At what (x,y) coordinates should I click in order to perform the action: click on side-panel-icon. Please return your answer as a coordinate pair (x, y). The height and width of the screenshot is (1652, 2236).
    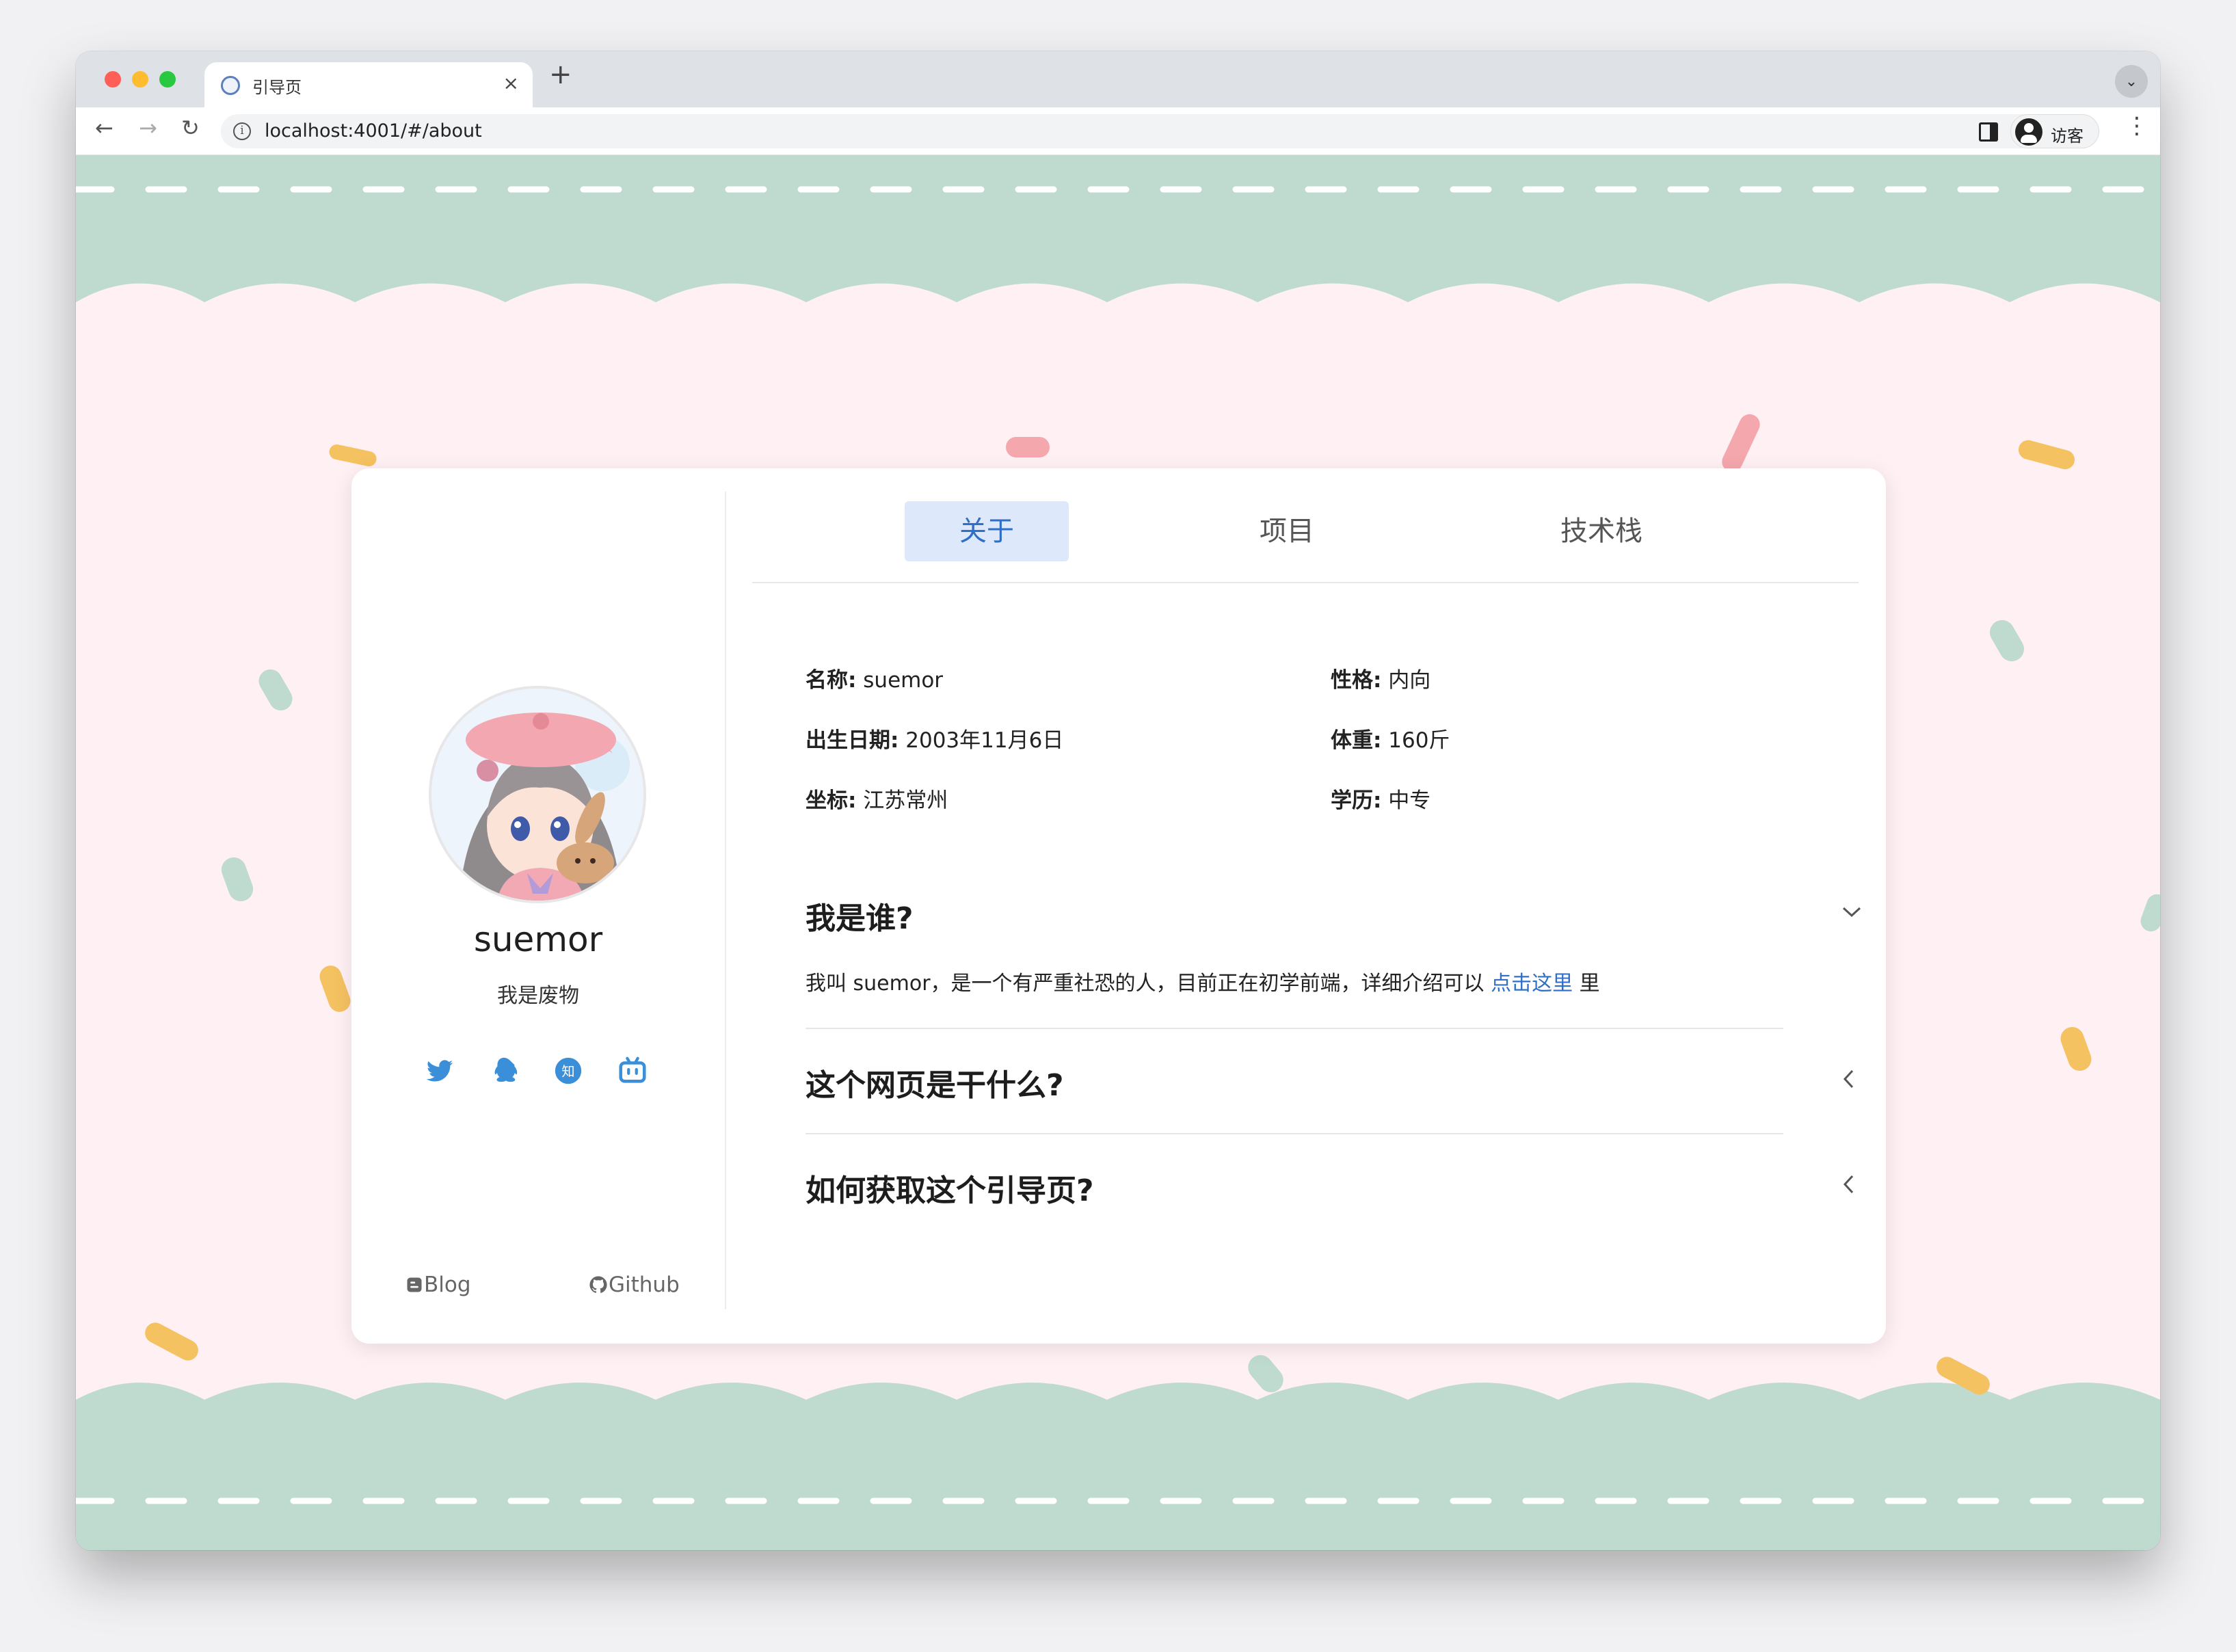
    Looking at the image, I should click on (1989, 132).